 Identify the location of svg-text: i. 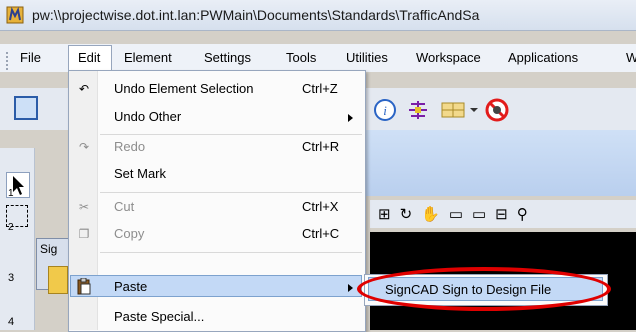
(385, 110).